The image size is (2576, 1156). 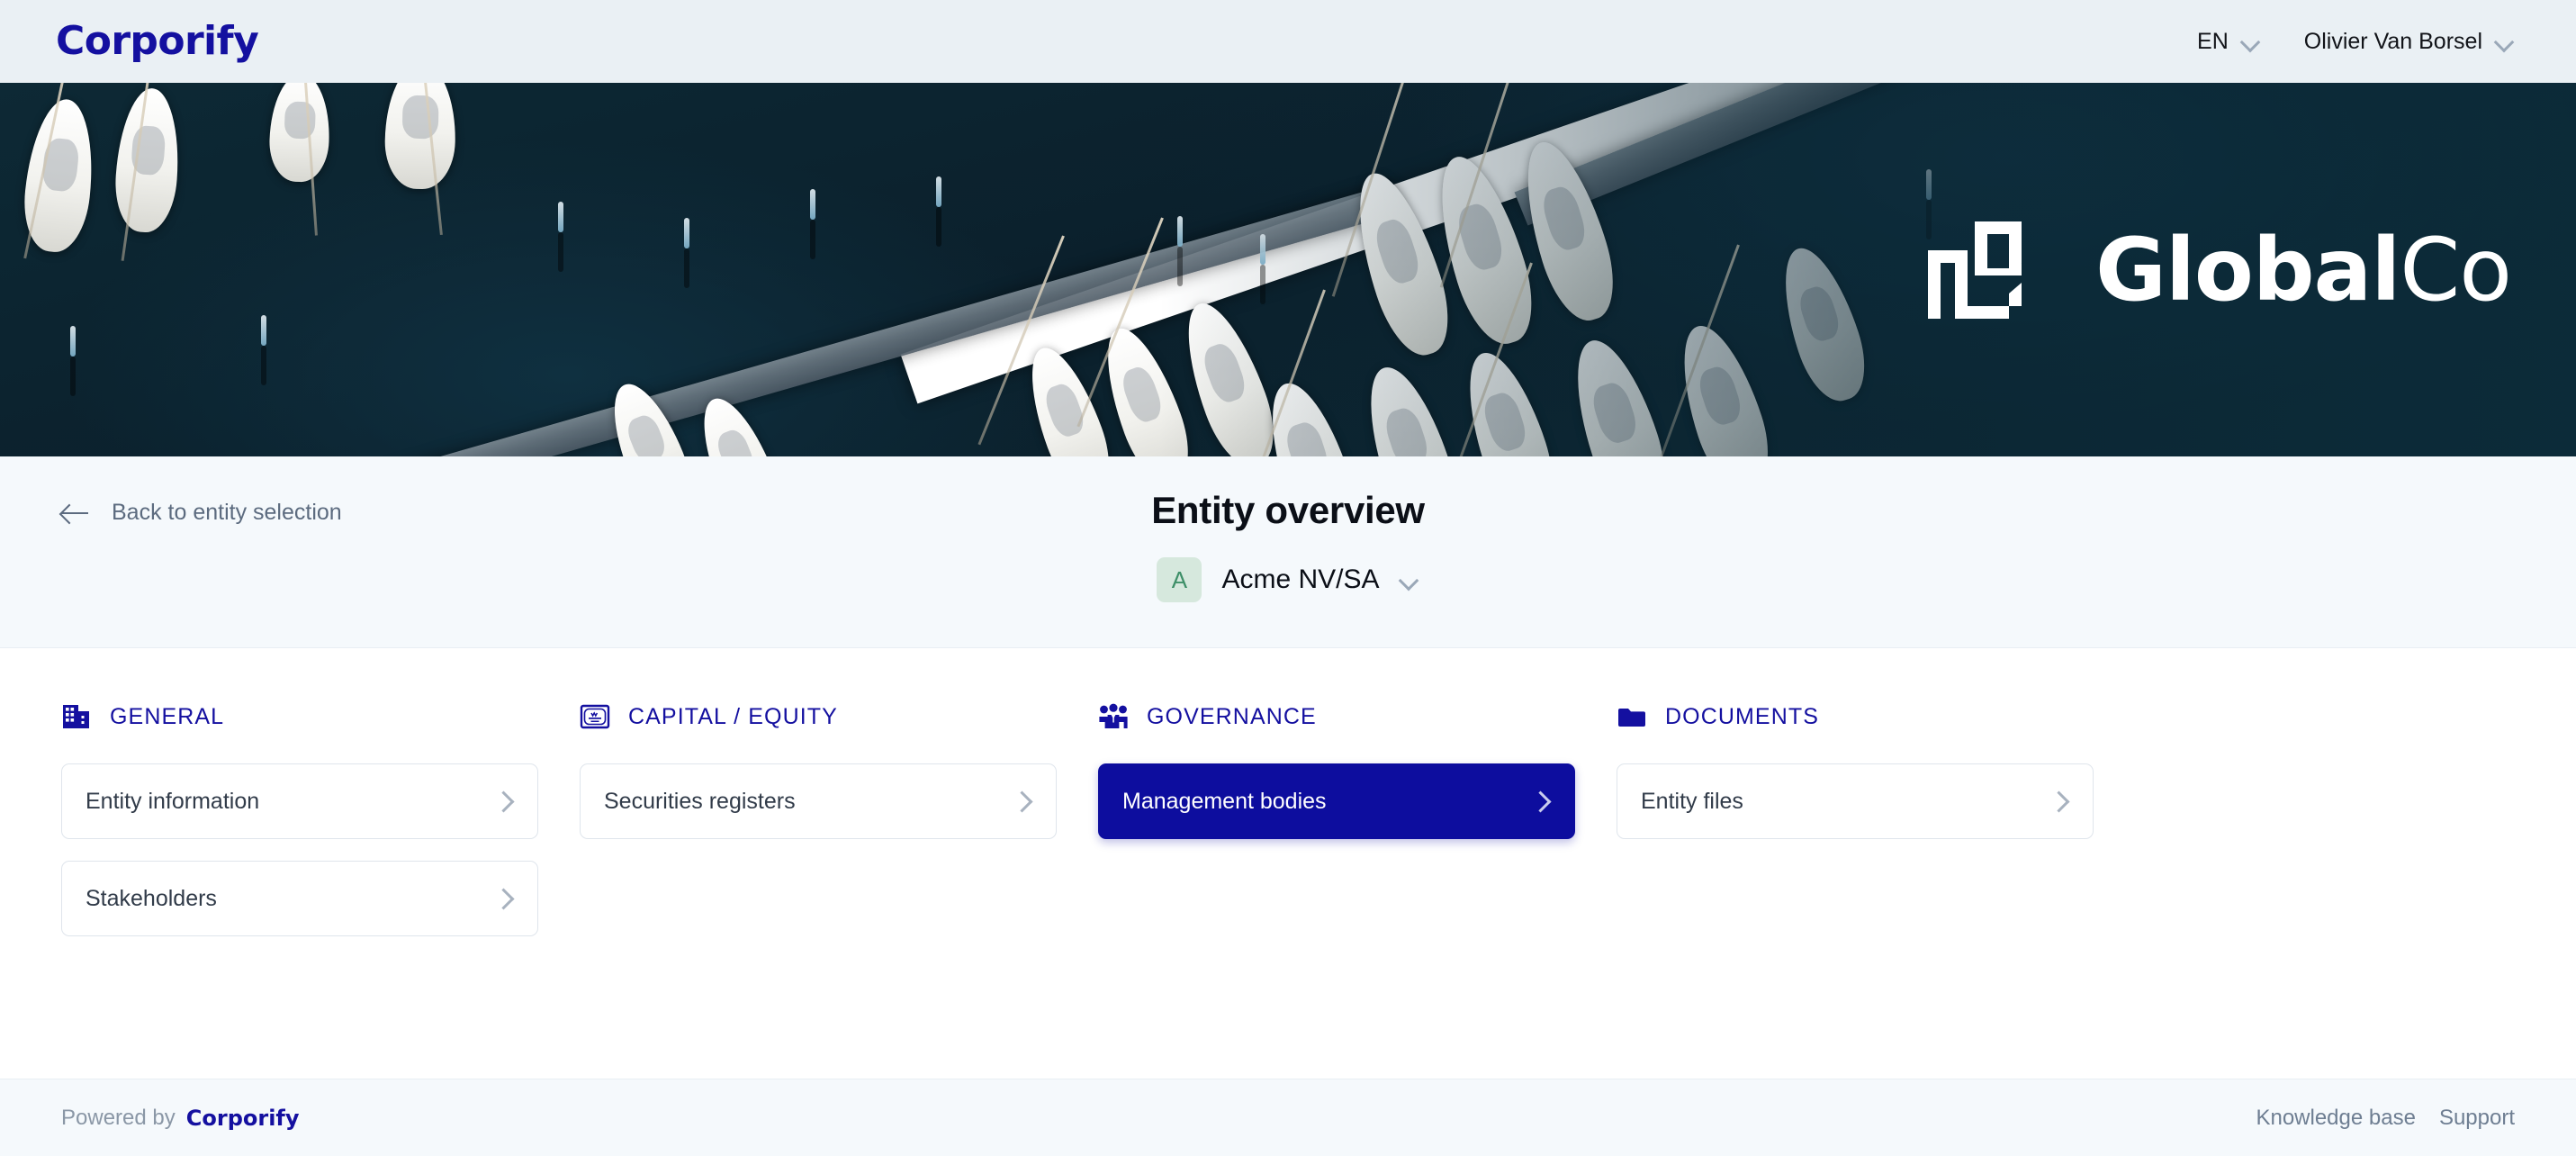 I want to click on entity-selector: A Acme NV/SA, so click(x=1288, y=579).